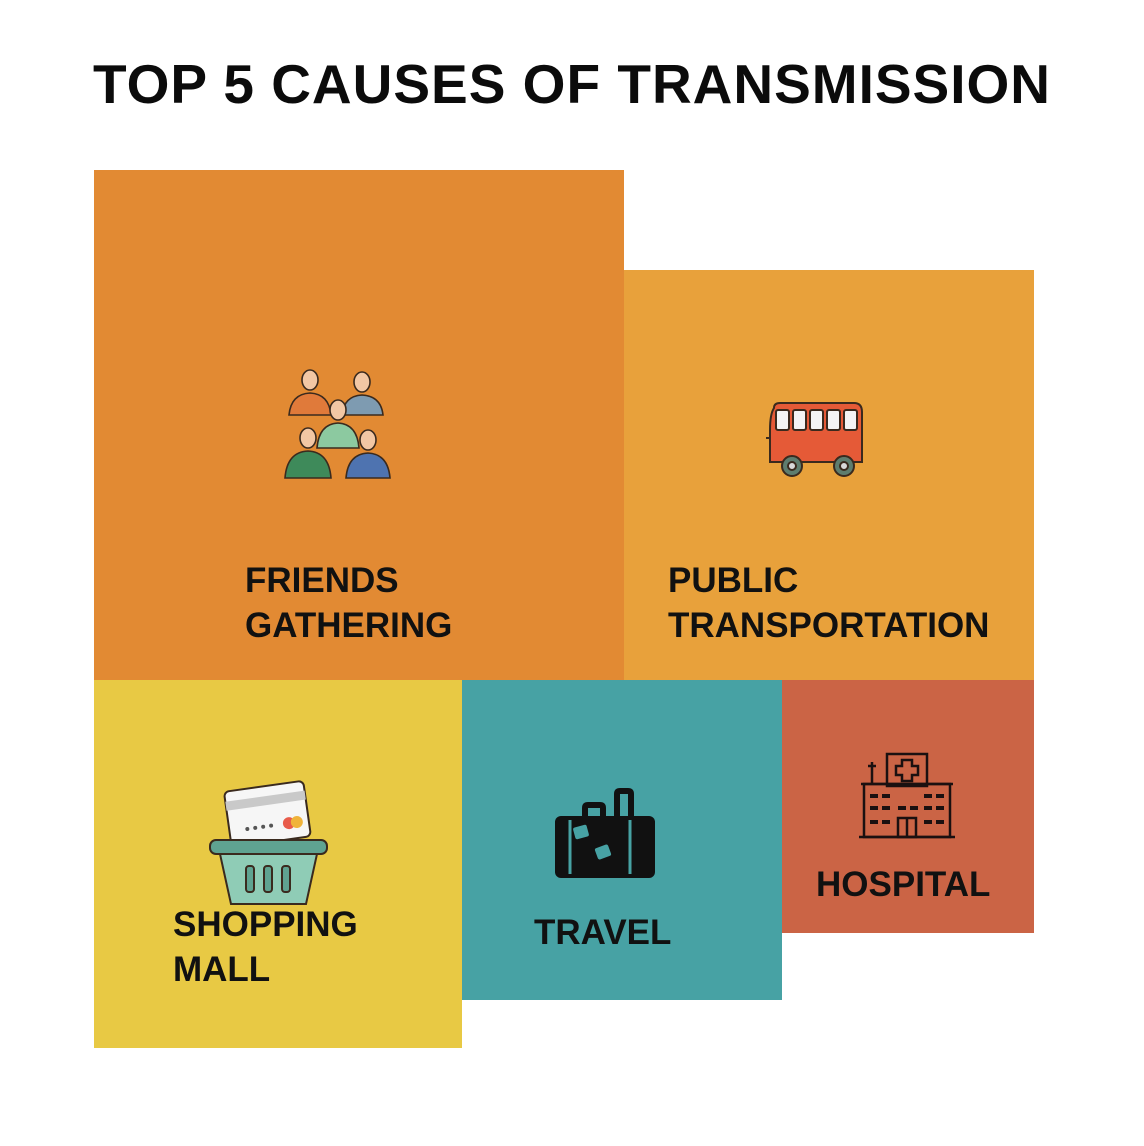  What do you see at coordinates (222, 969) in the screenshot?
I see `label-line: MALL` at bounding box center [222, 969].